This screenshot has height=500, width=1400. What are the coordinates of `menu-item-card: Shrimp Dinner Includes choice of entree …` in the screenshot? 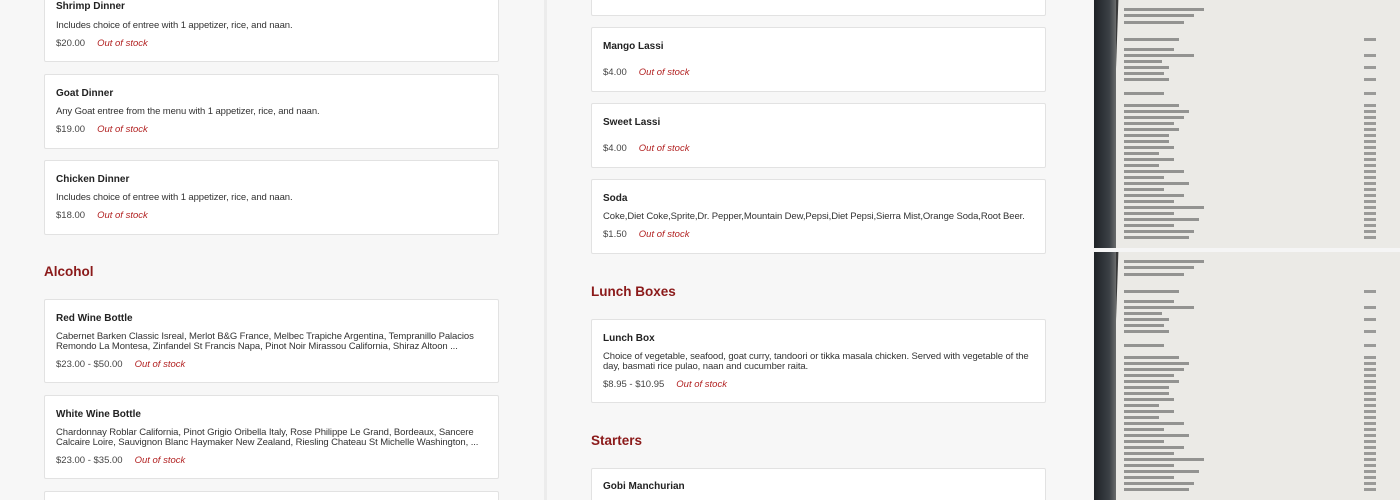 It's located at (271, 31).